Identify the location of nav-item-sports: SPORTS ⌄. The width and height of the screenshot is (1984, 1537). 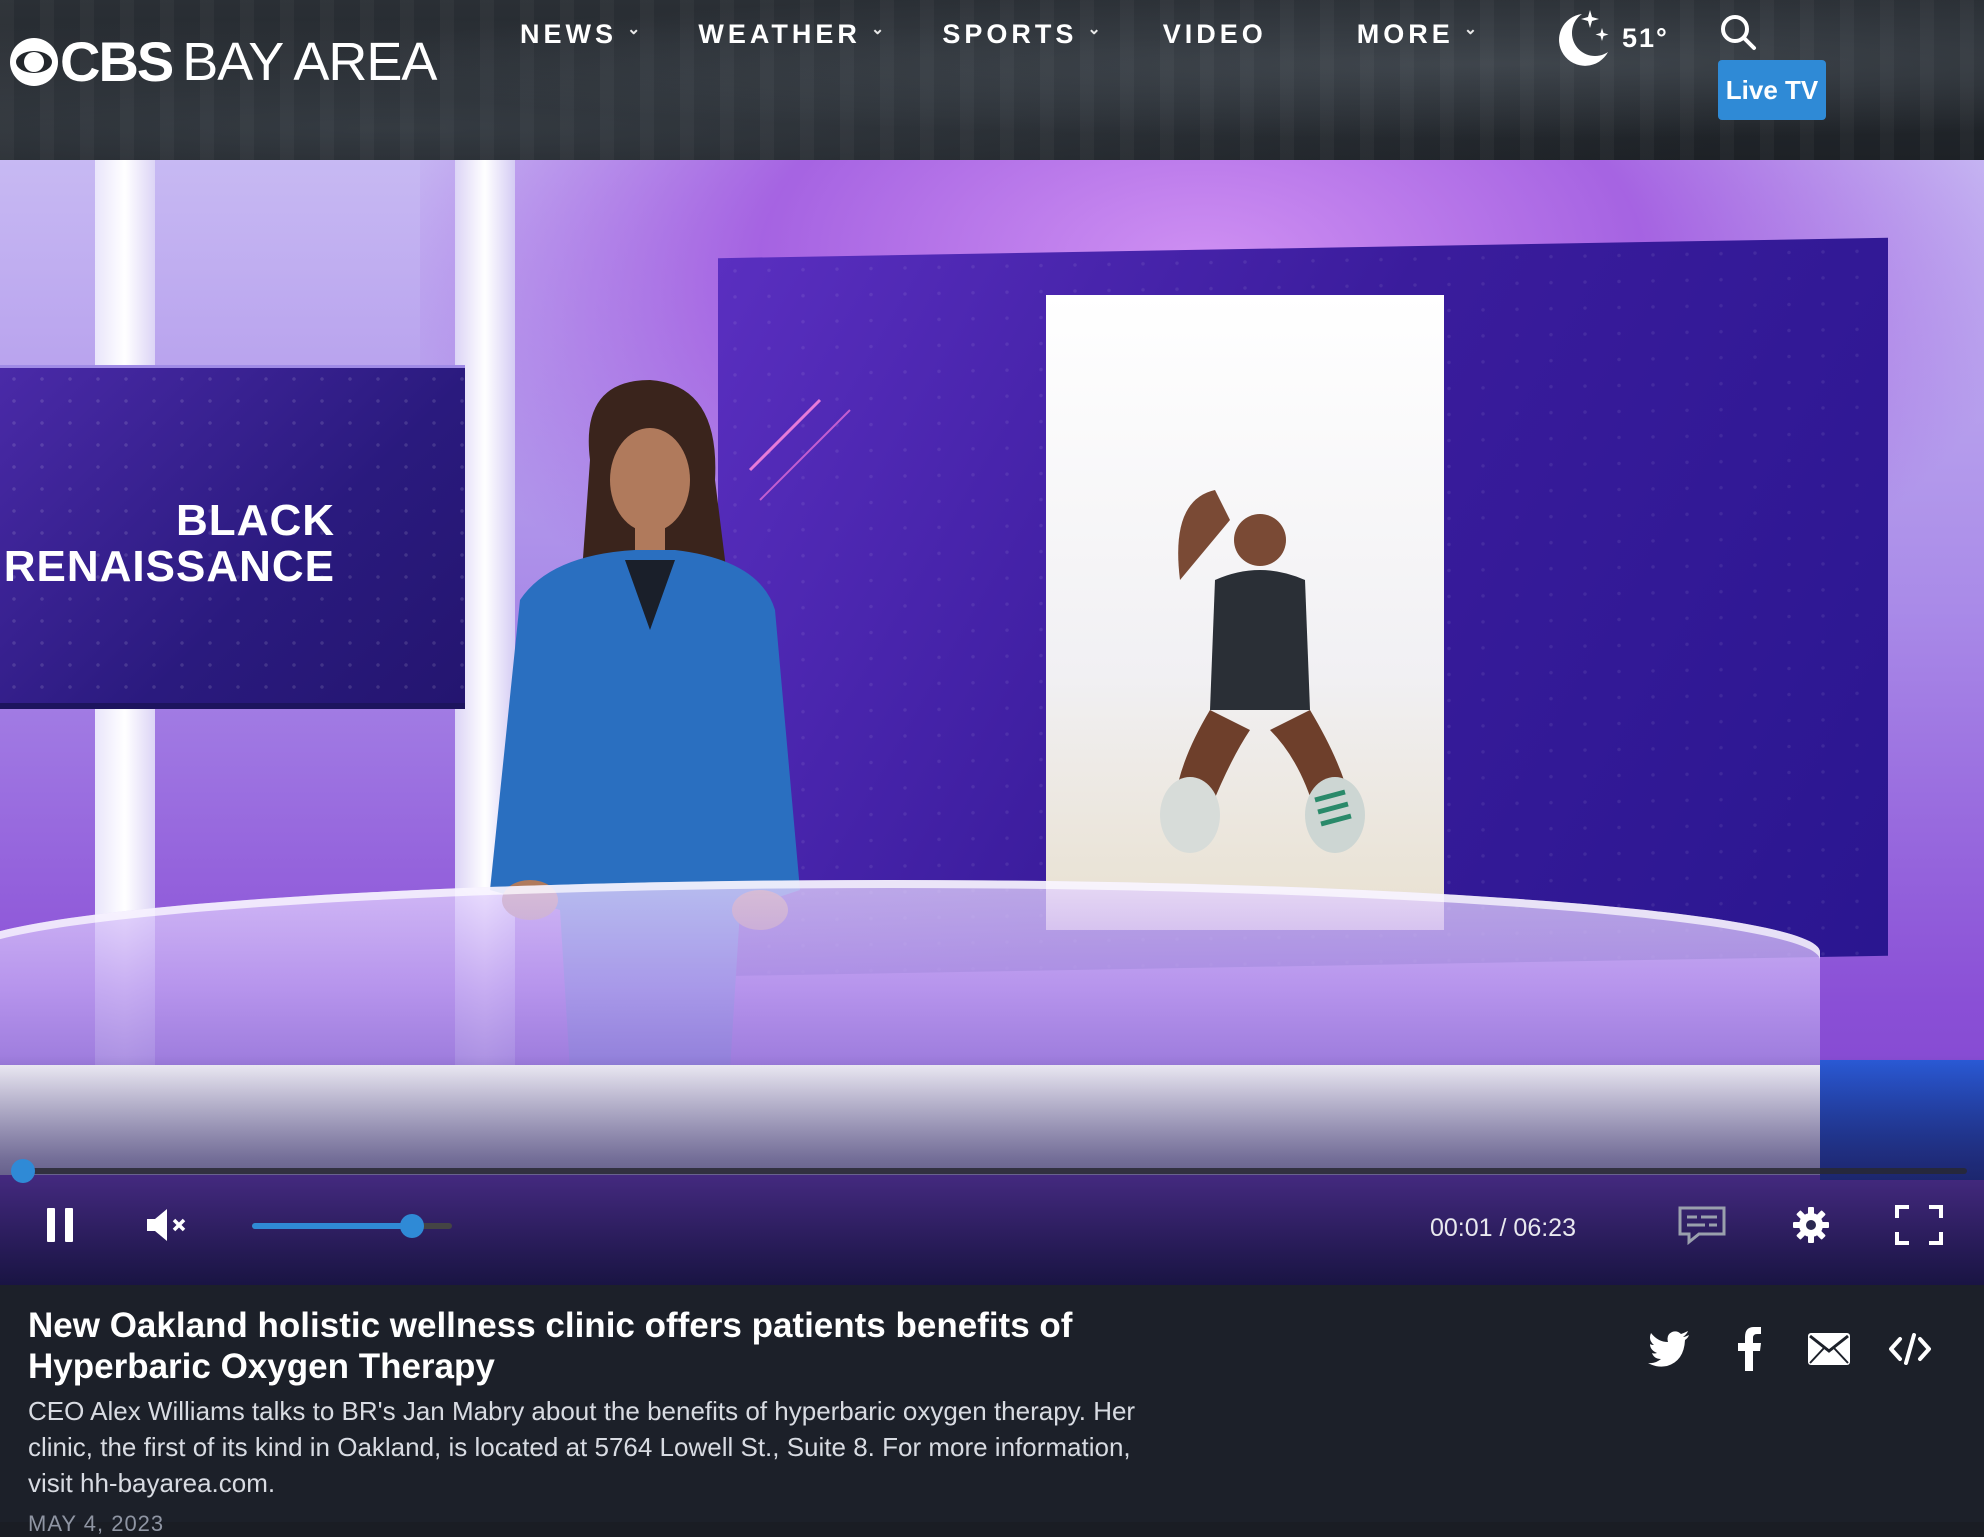
(1021, 34).